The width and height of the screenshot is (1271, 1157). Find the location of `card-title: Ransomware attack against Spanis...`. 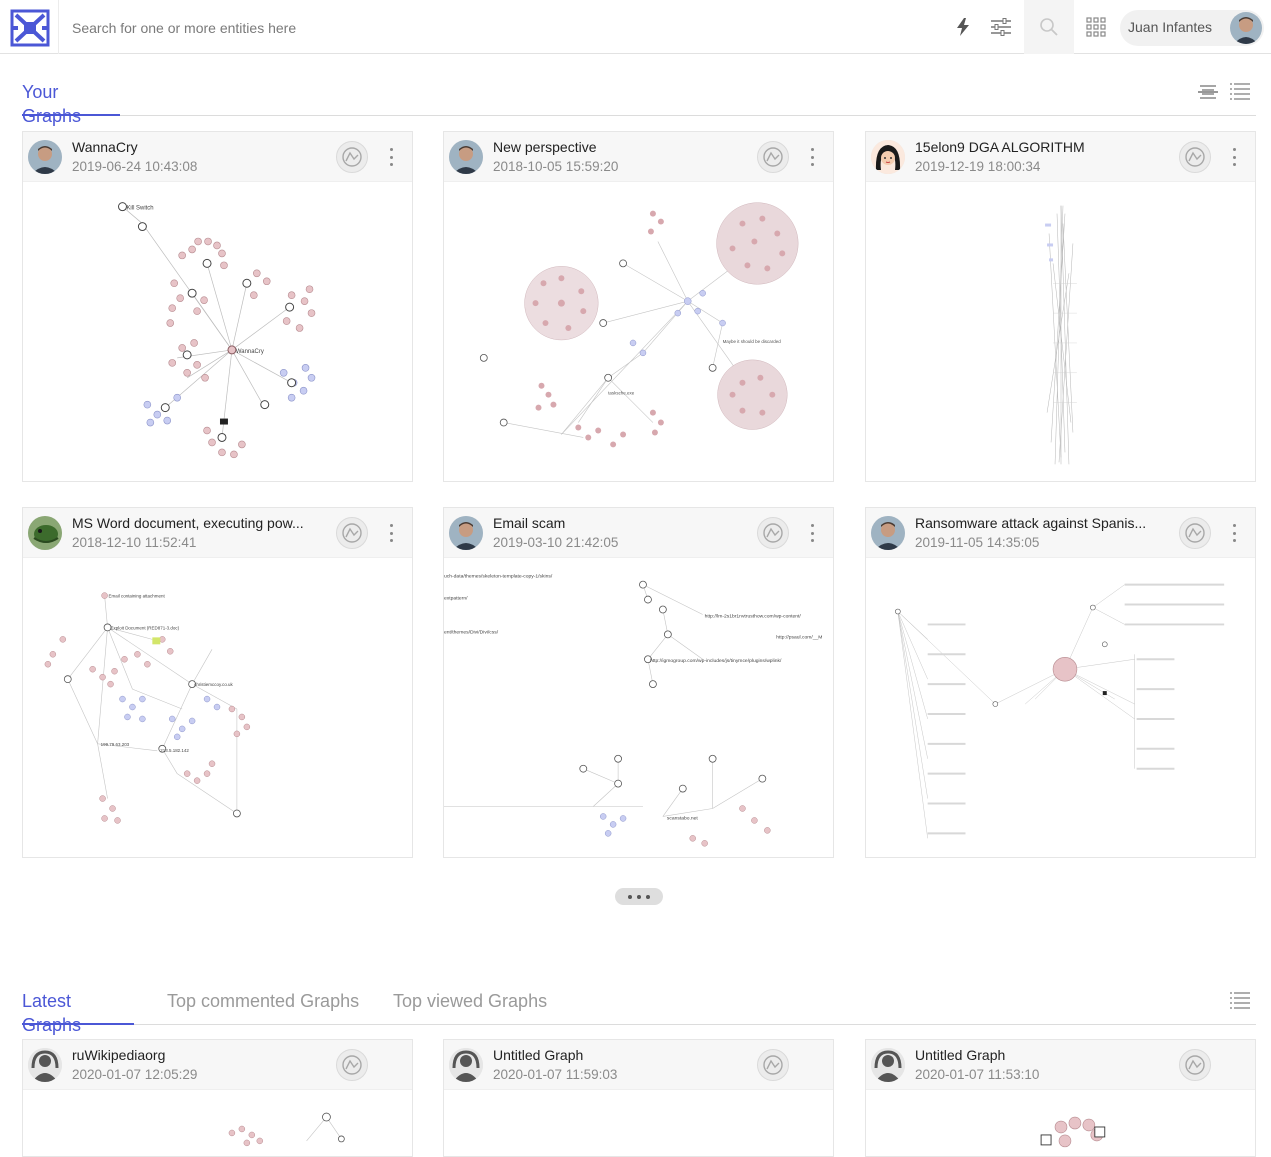

card-title: Ransomware attack against Spanis... is located at coordinates (1040, 523).